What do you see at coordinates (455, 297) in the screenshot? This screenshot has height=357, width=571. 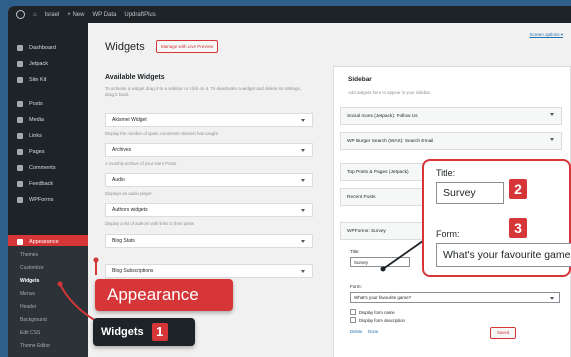 I see `form-select: What's your favourite game?` at bounding box center [455, 297].